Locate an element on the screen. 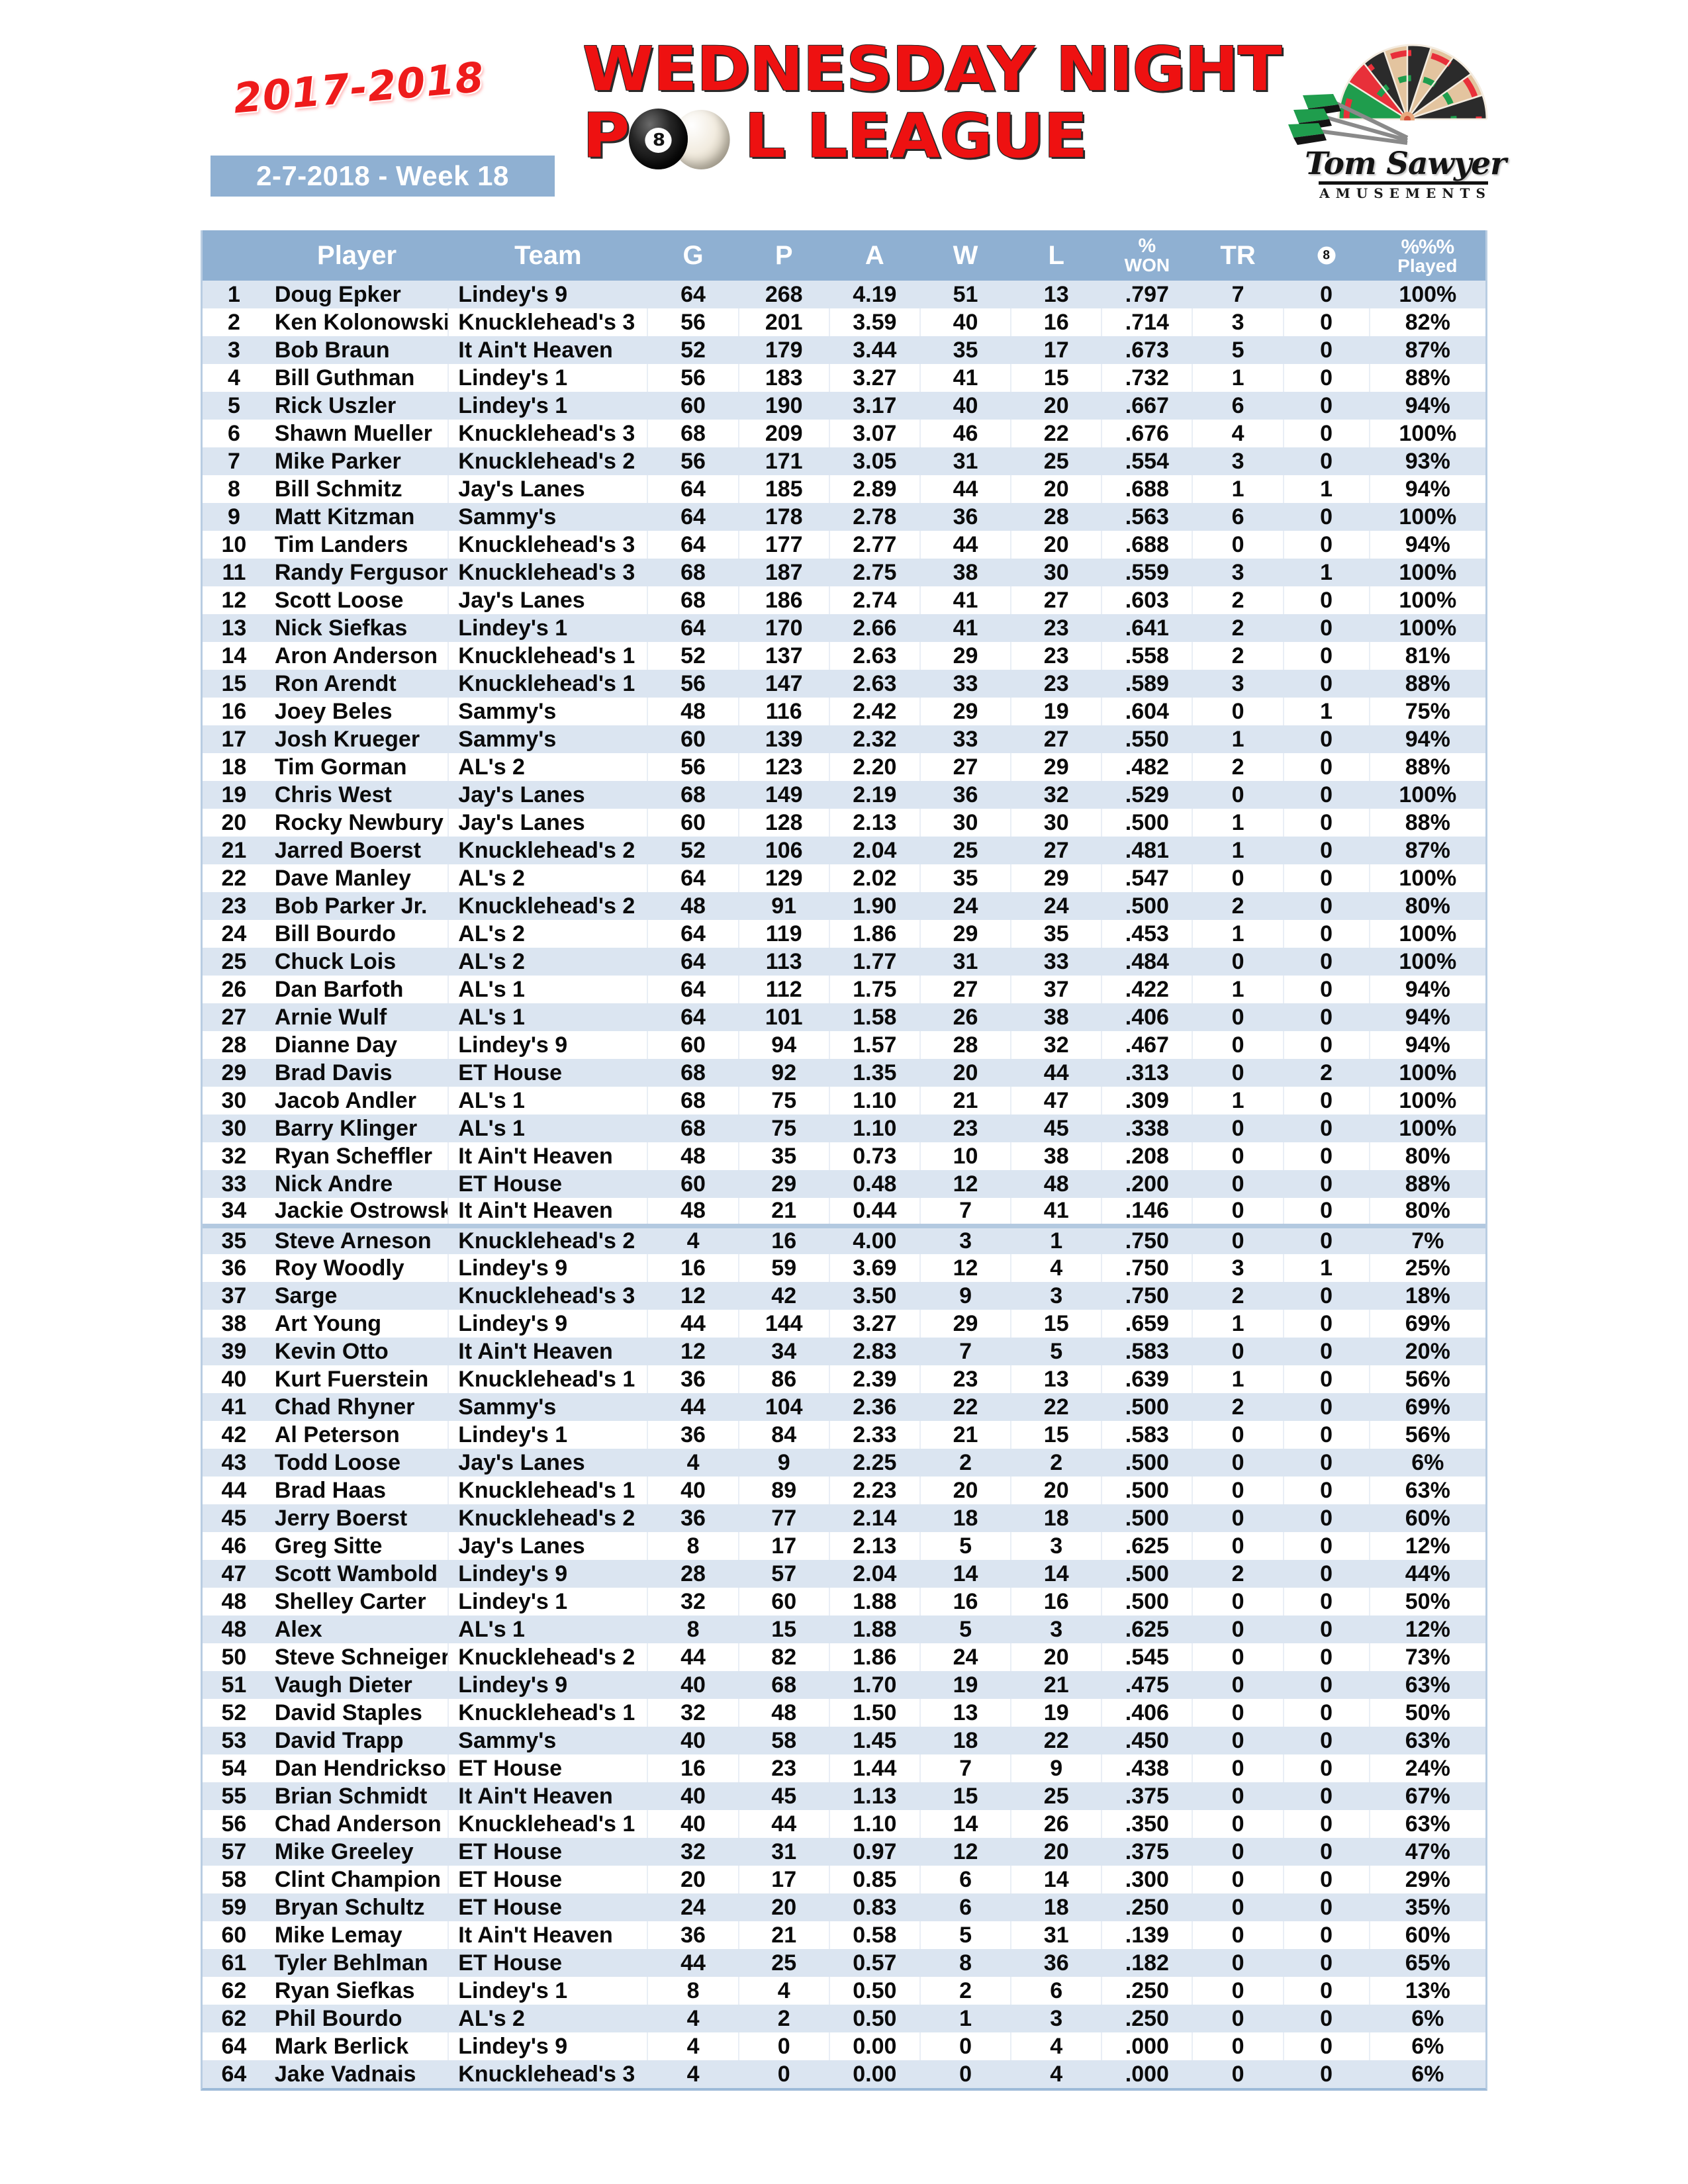  cell-w: 44 is located at coordinates (965, 489).